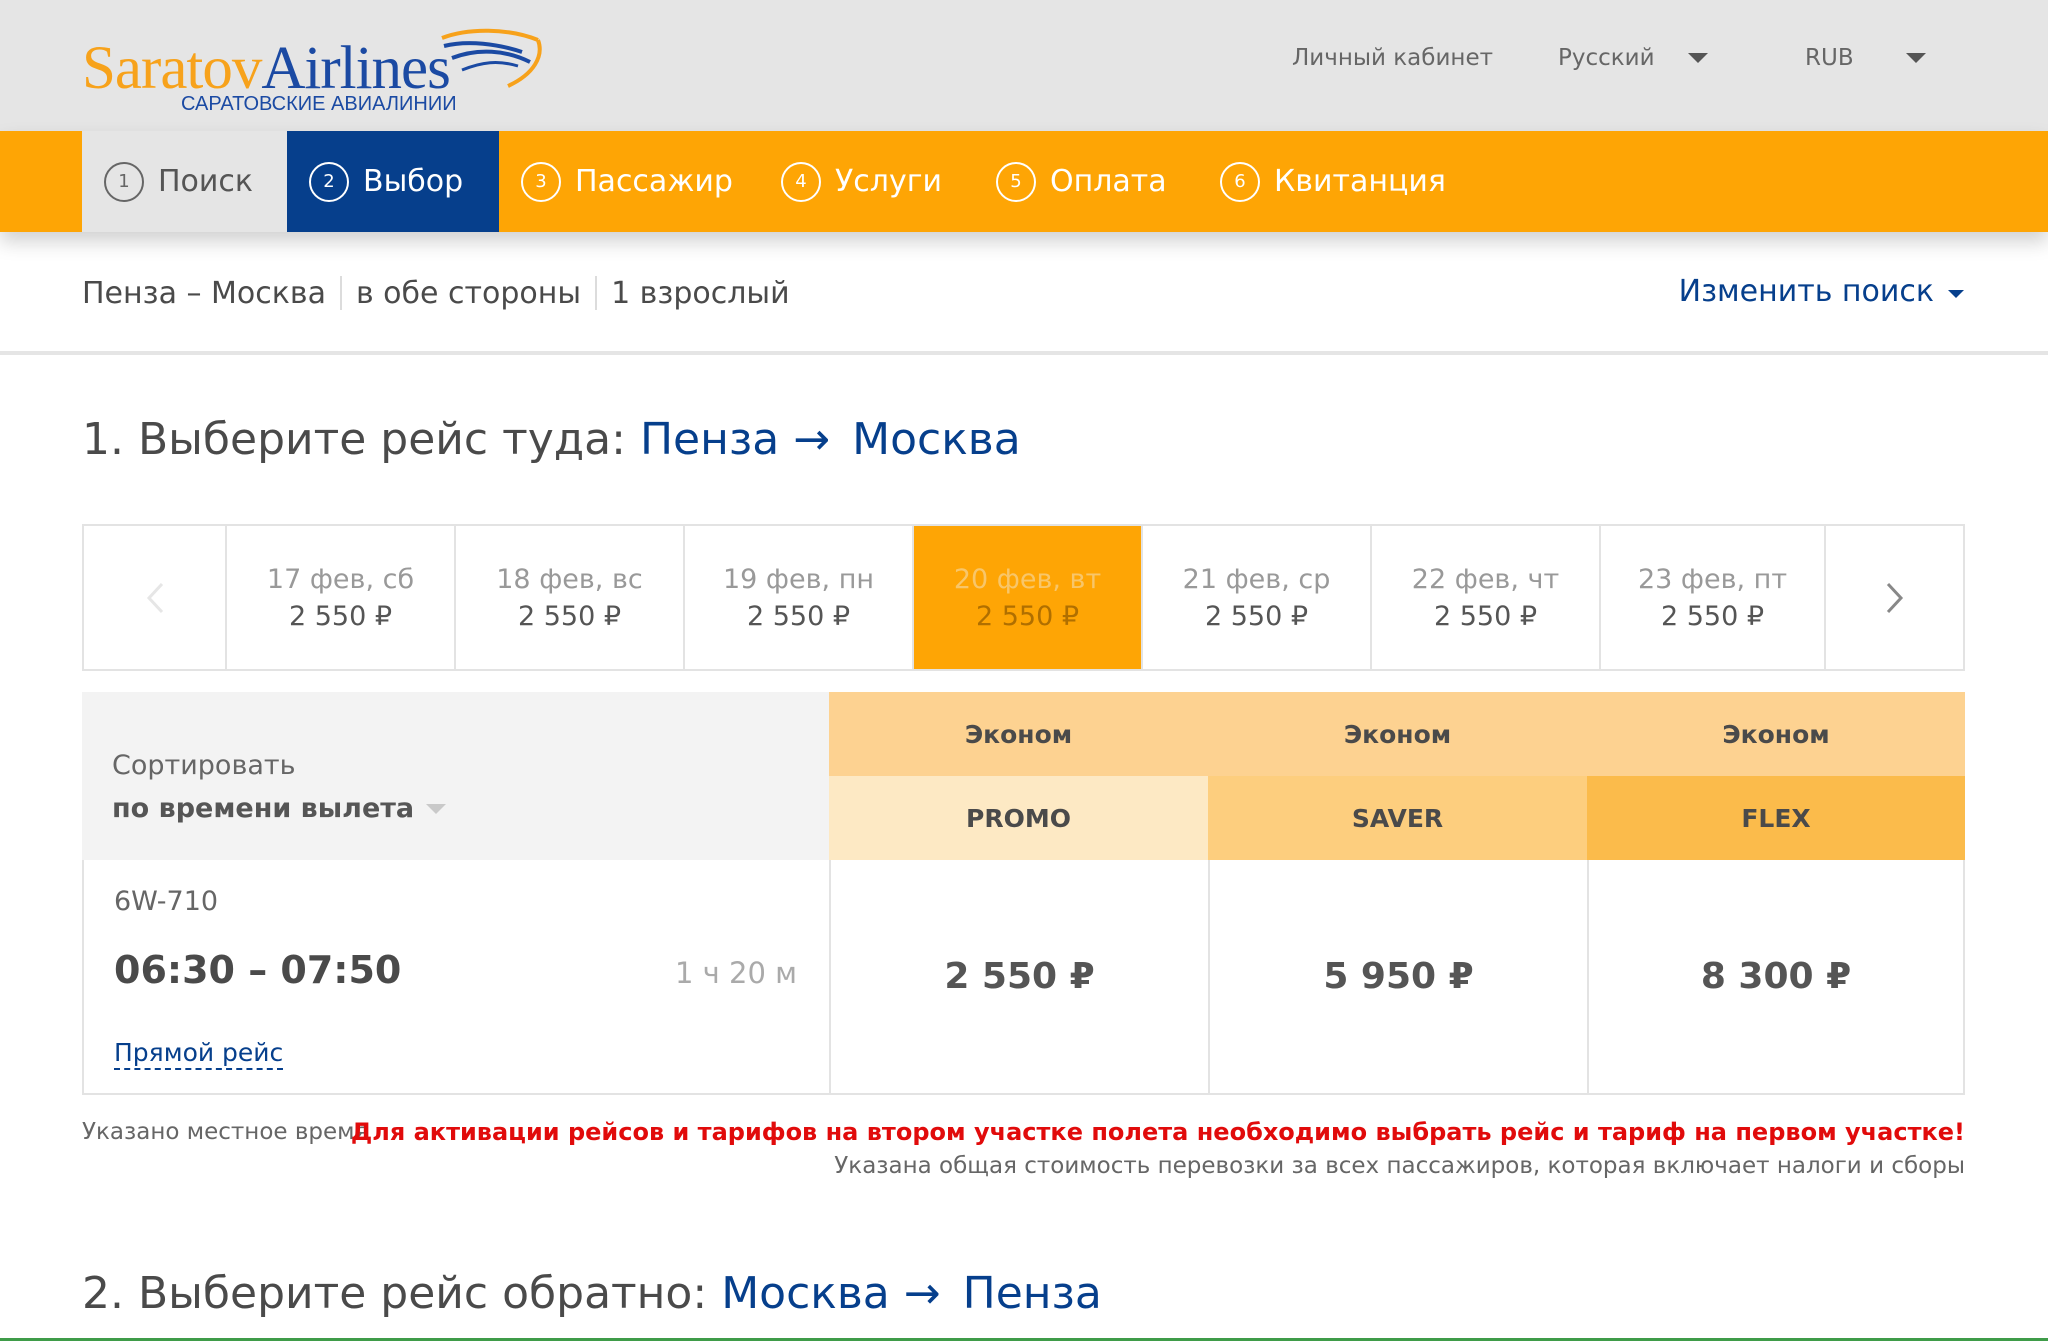 The image size is (2048, 1341). What do you see at coordinates (339, 597) in the screenshot?
I see `date-option: 17 фев, сб 2 550 ₽` at bounding box center [339, 597].